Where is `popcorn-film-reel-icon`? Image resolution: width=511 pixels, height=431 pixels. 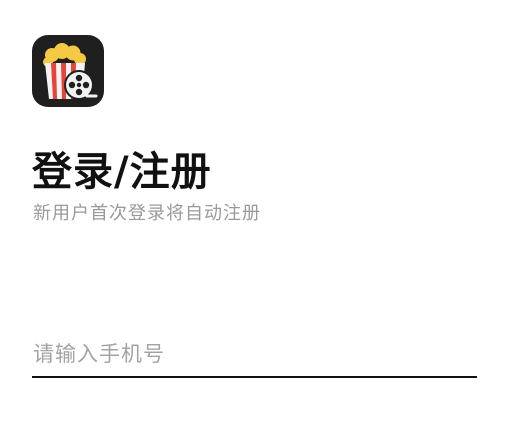
popcorn-film-reel-icon is located at coordinates (70, 71).